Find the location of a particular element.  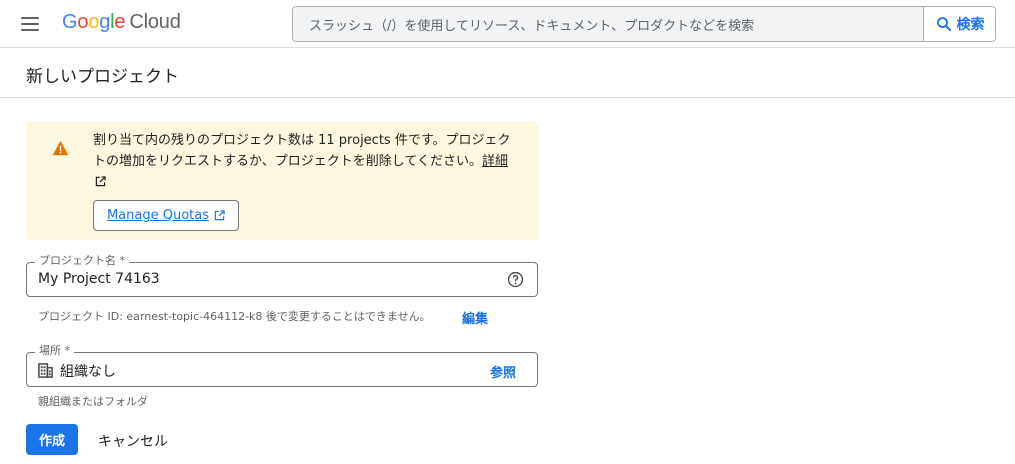

google-cloud-logo: Google Cloud is located at coordinates (121, 22).